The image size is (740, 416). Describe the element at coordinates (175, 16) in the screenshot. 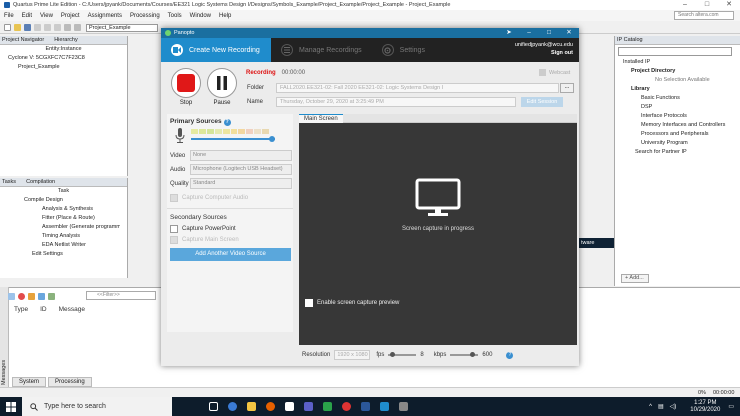

I see `menu-tools: Tools` at that location.